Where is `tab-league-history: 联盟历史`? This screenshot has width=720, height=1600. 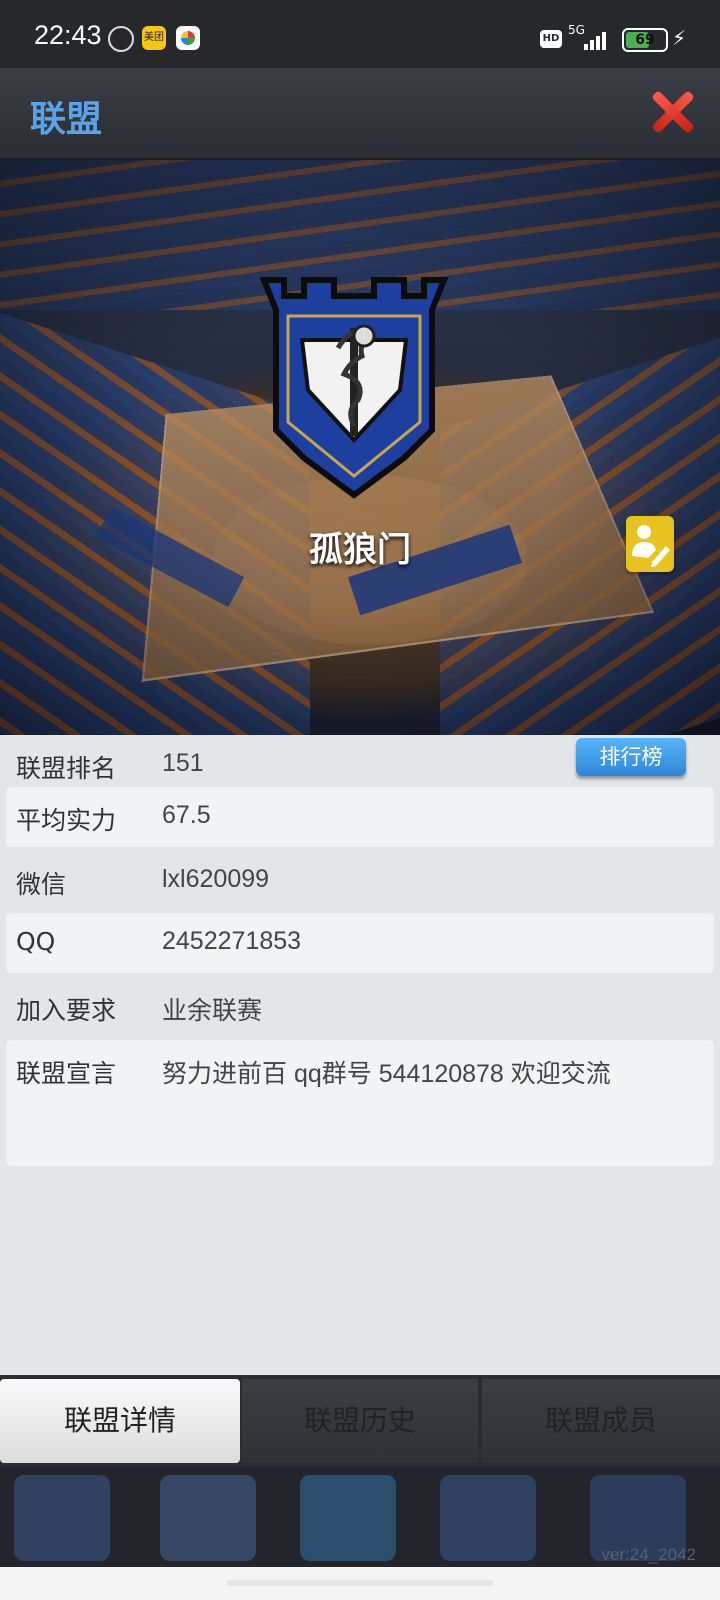
tab-league-history: 联盟历史 is located at coordinates (360, 1421).